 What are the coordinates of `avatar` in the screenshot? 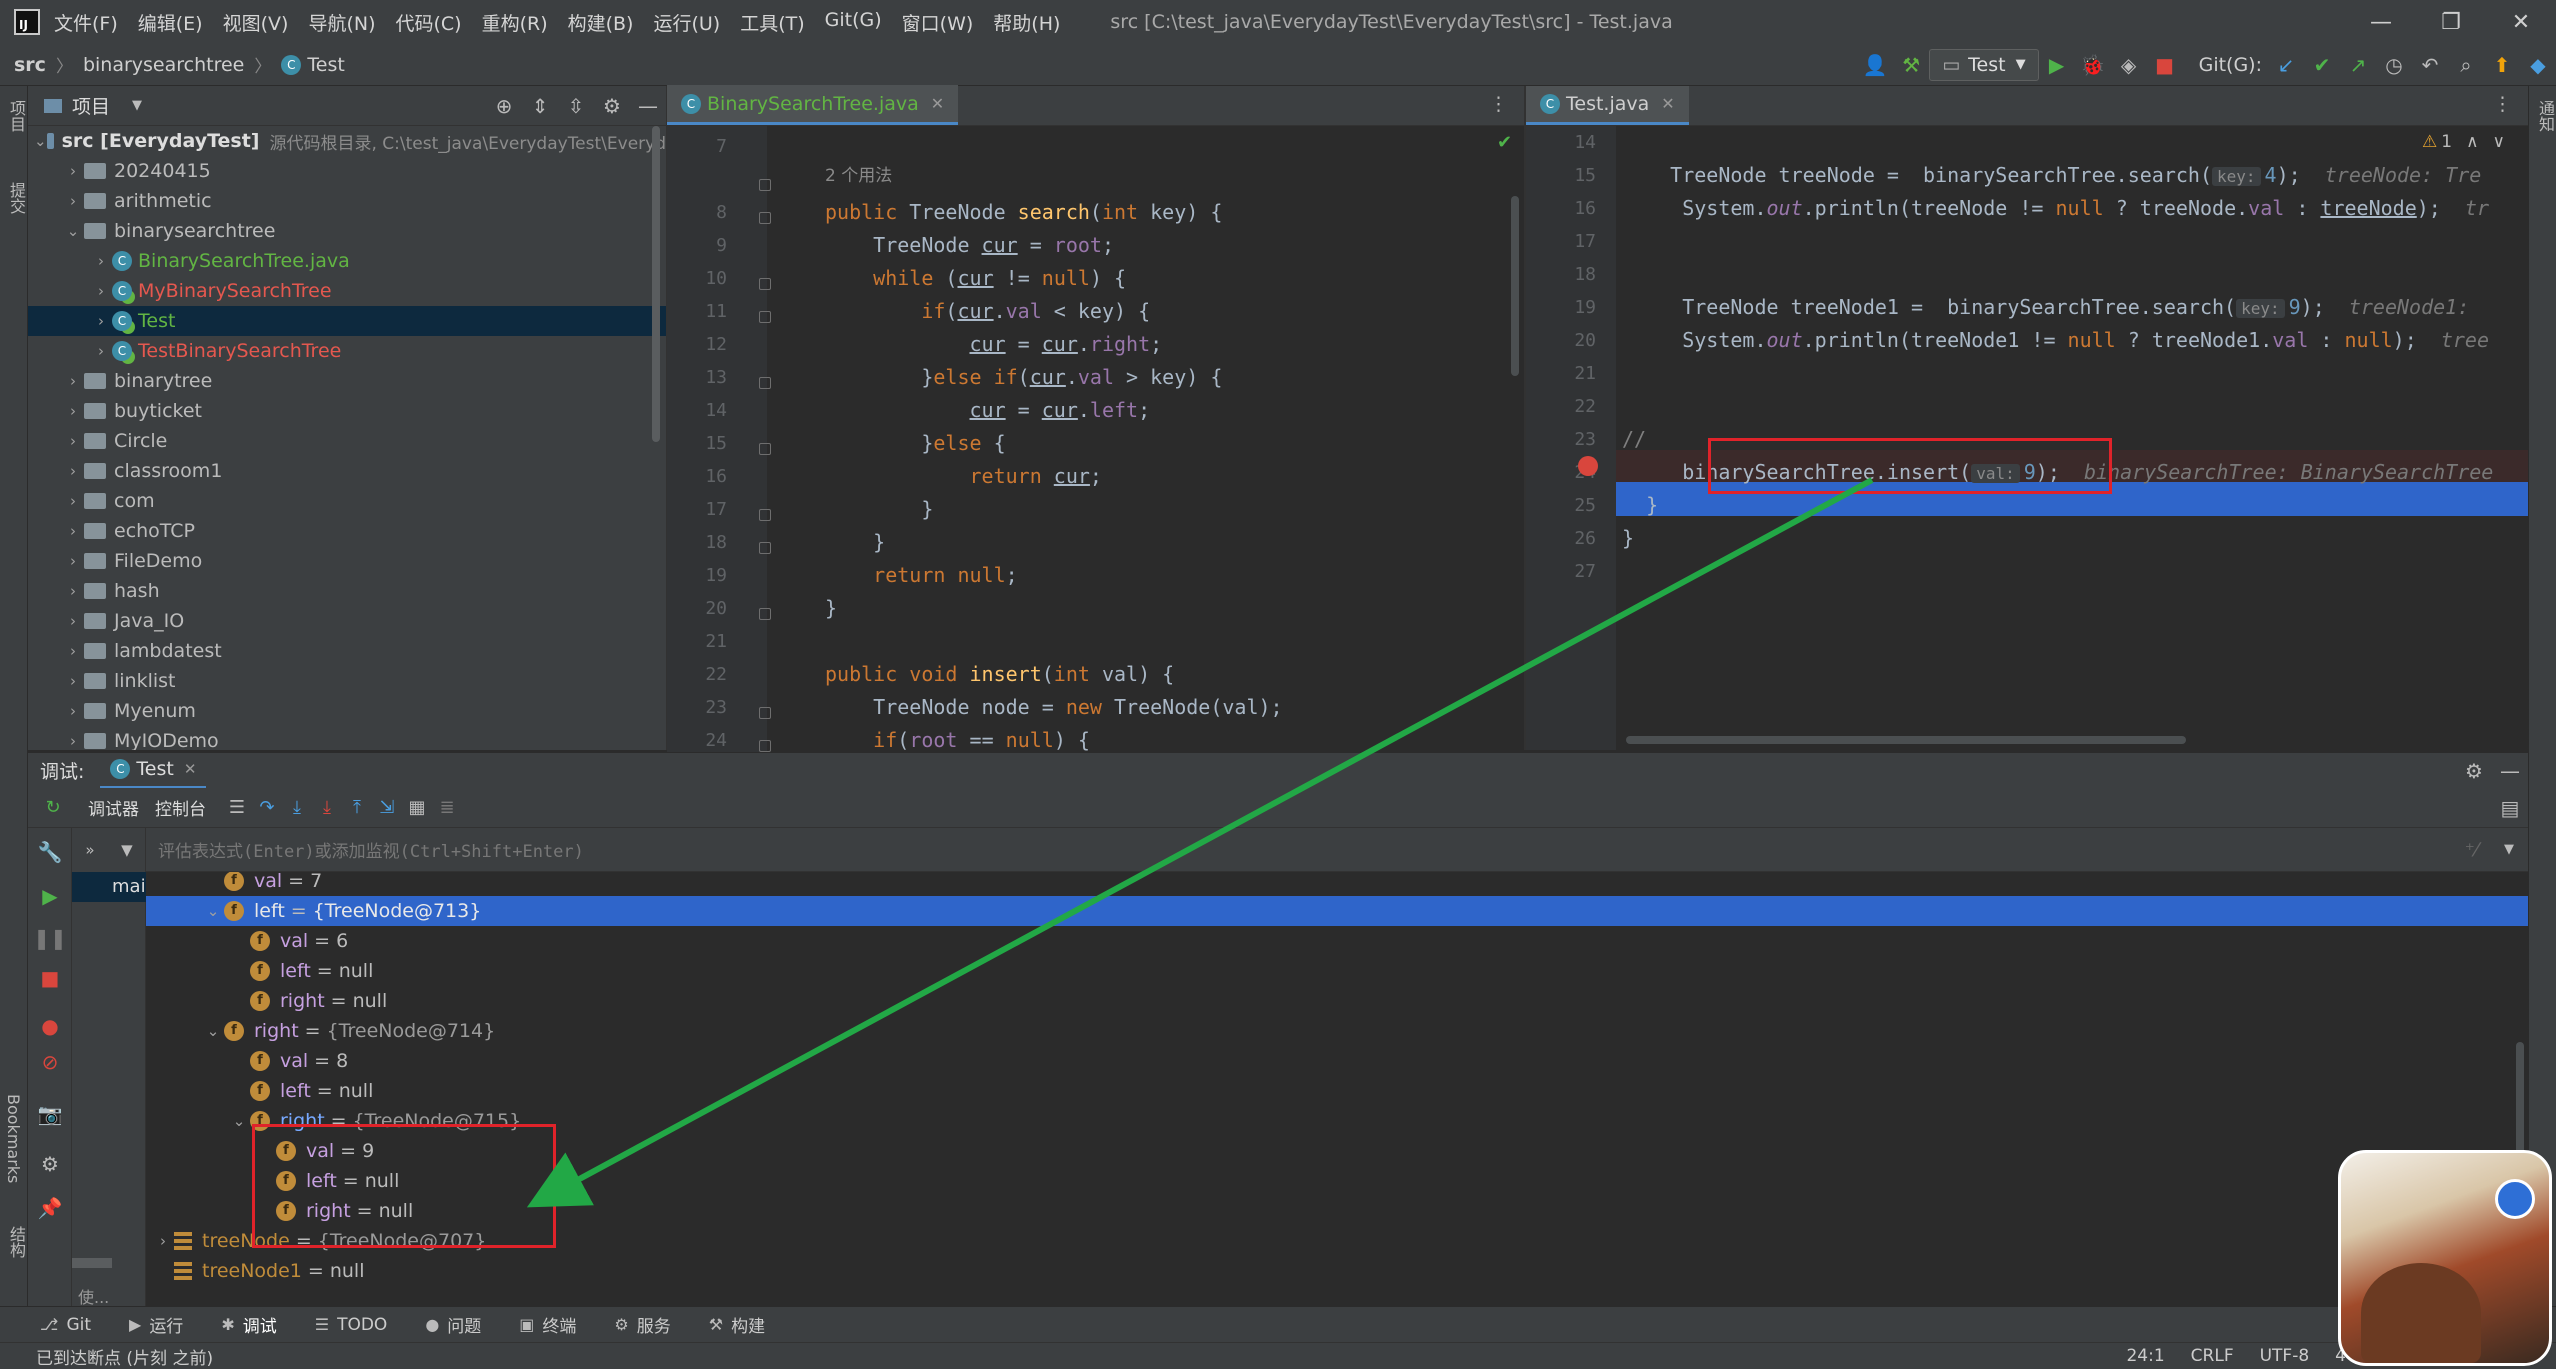 It's located at (2445, 1258).